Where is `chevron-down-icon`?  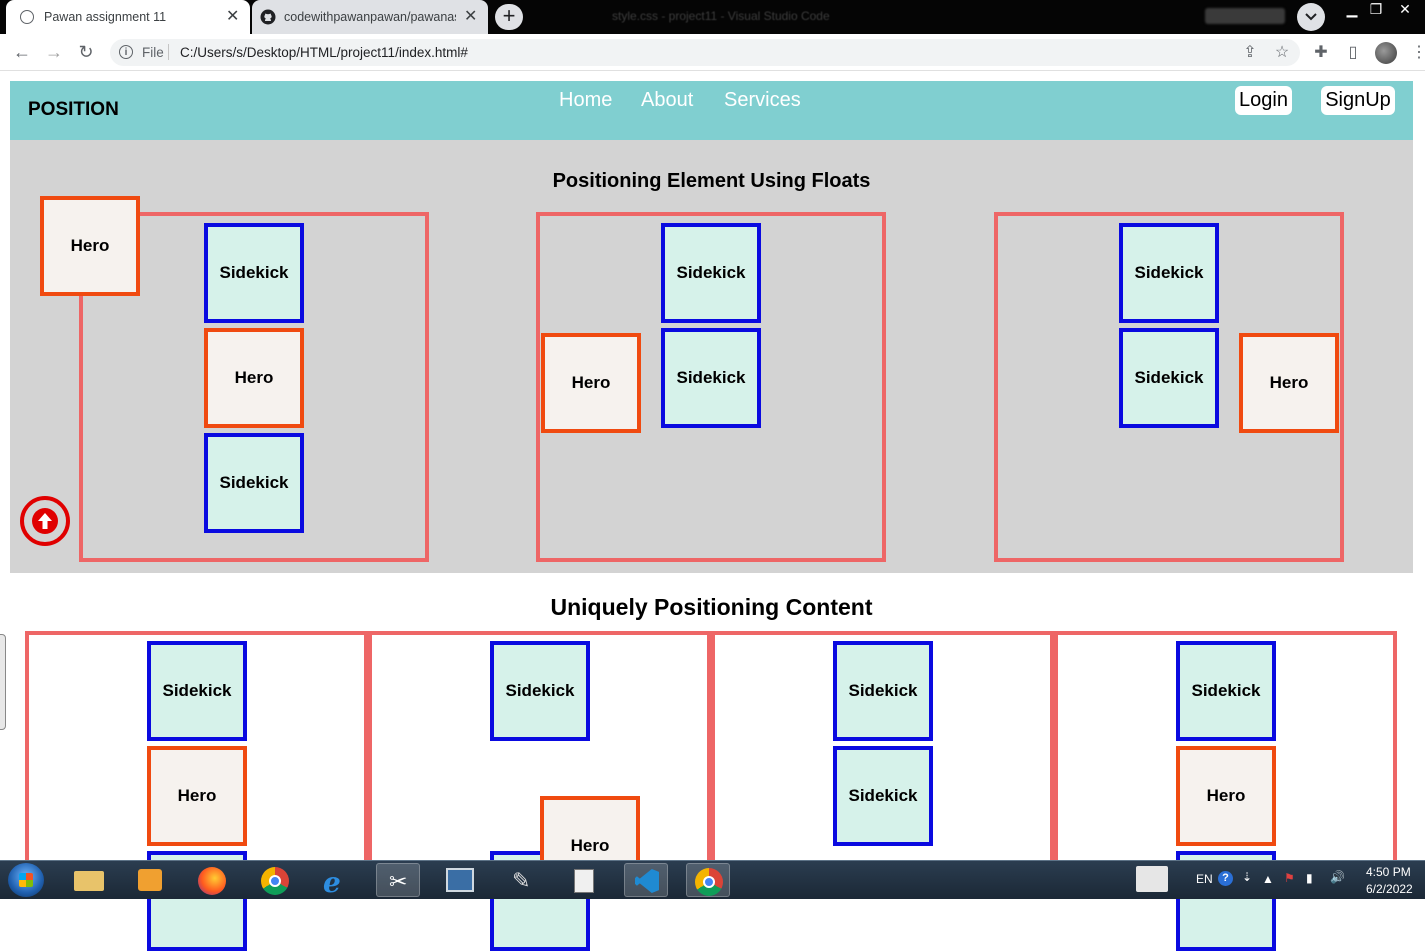
chevron-down-icon is located at coordinates (1311, 17).